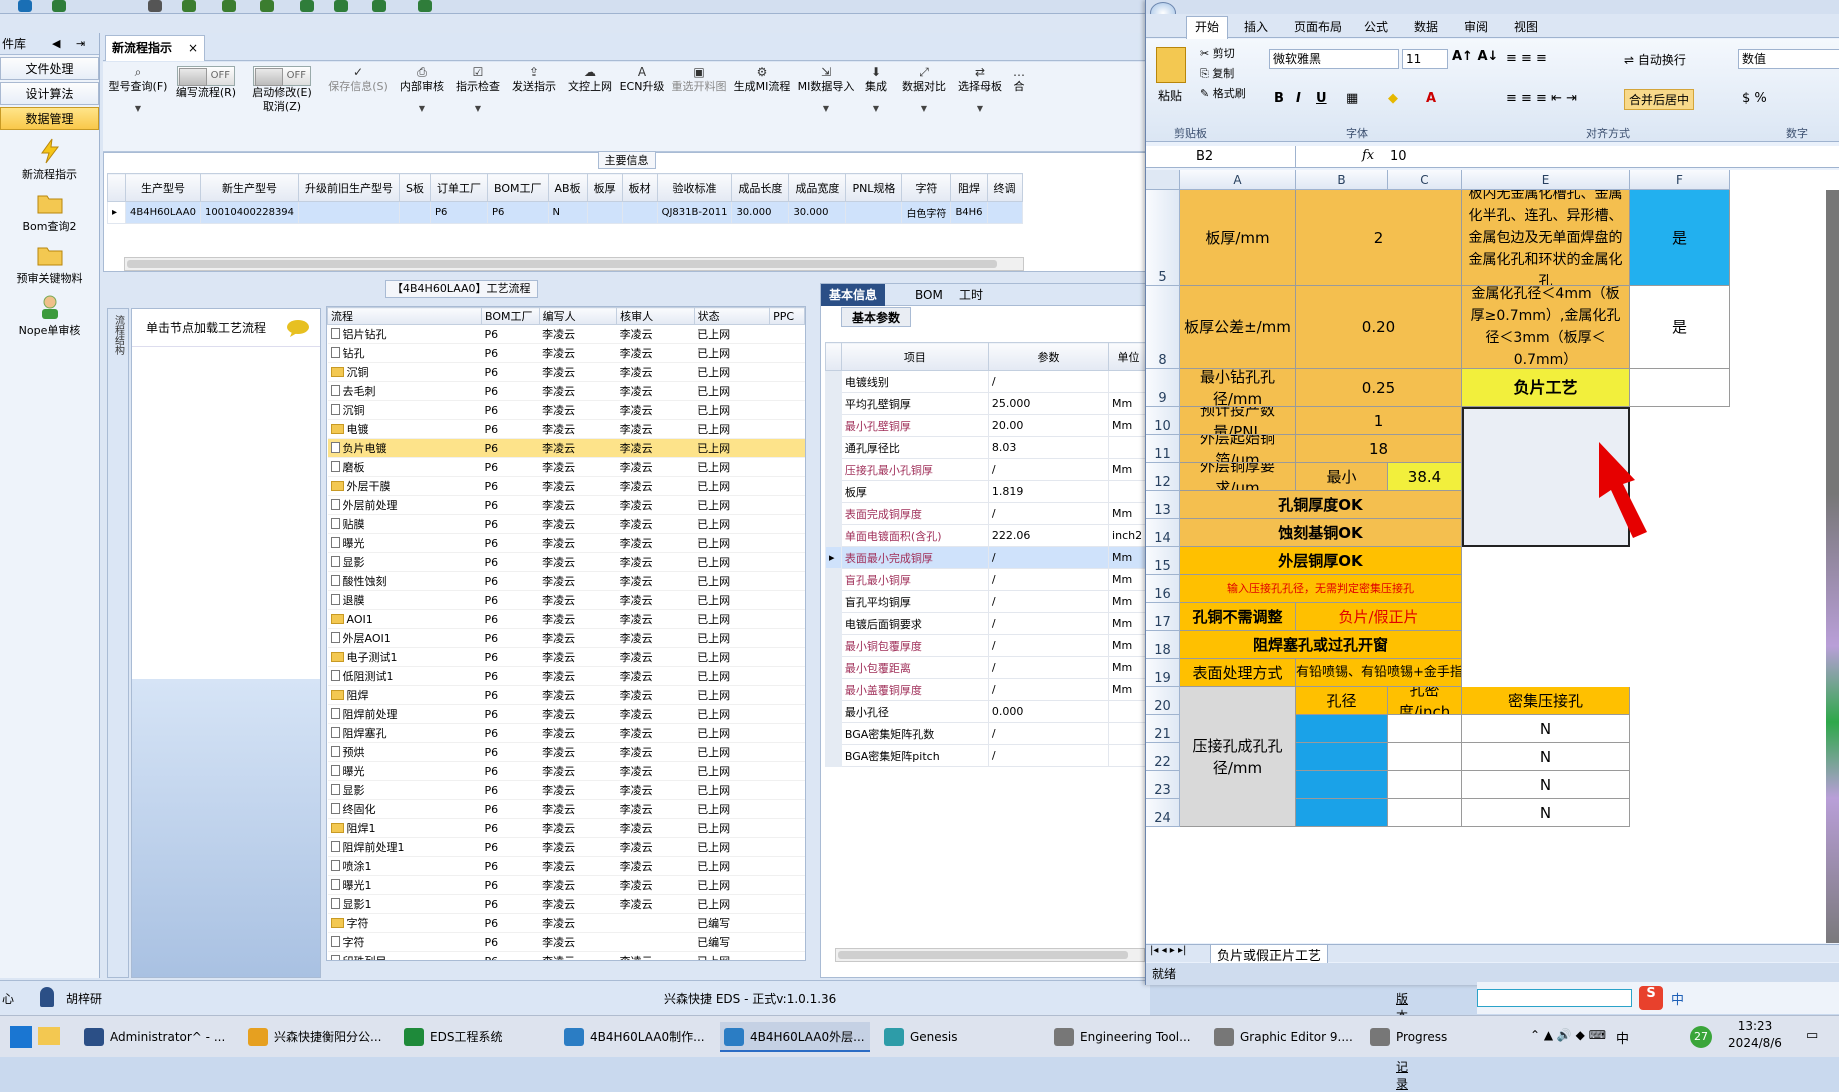  What do you see at coordinates (1318, 27) in the screenshot?
I see `excel-tab: 页面布局` at bounding box center [1318, 27].